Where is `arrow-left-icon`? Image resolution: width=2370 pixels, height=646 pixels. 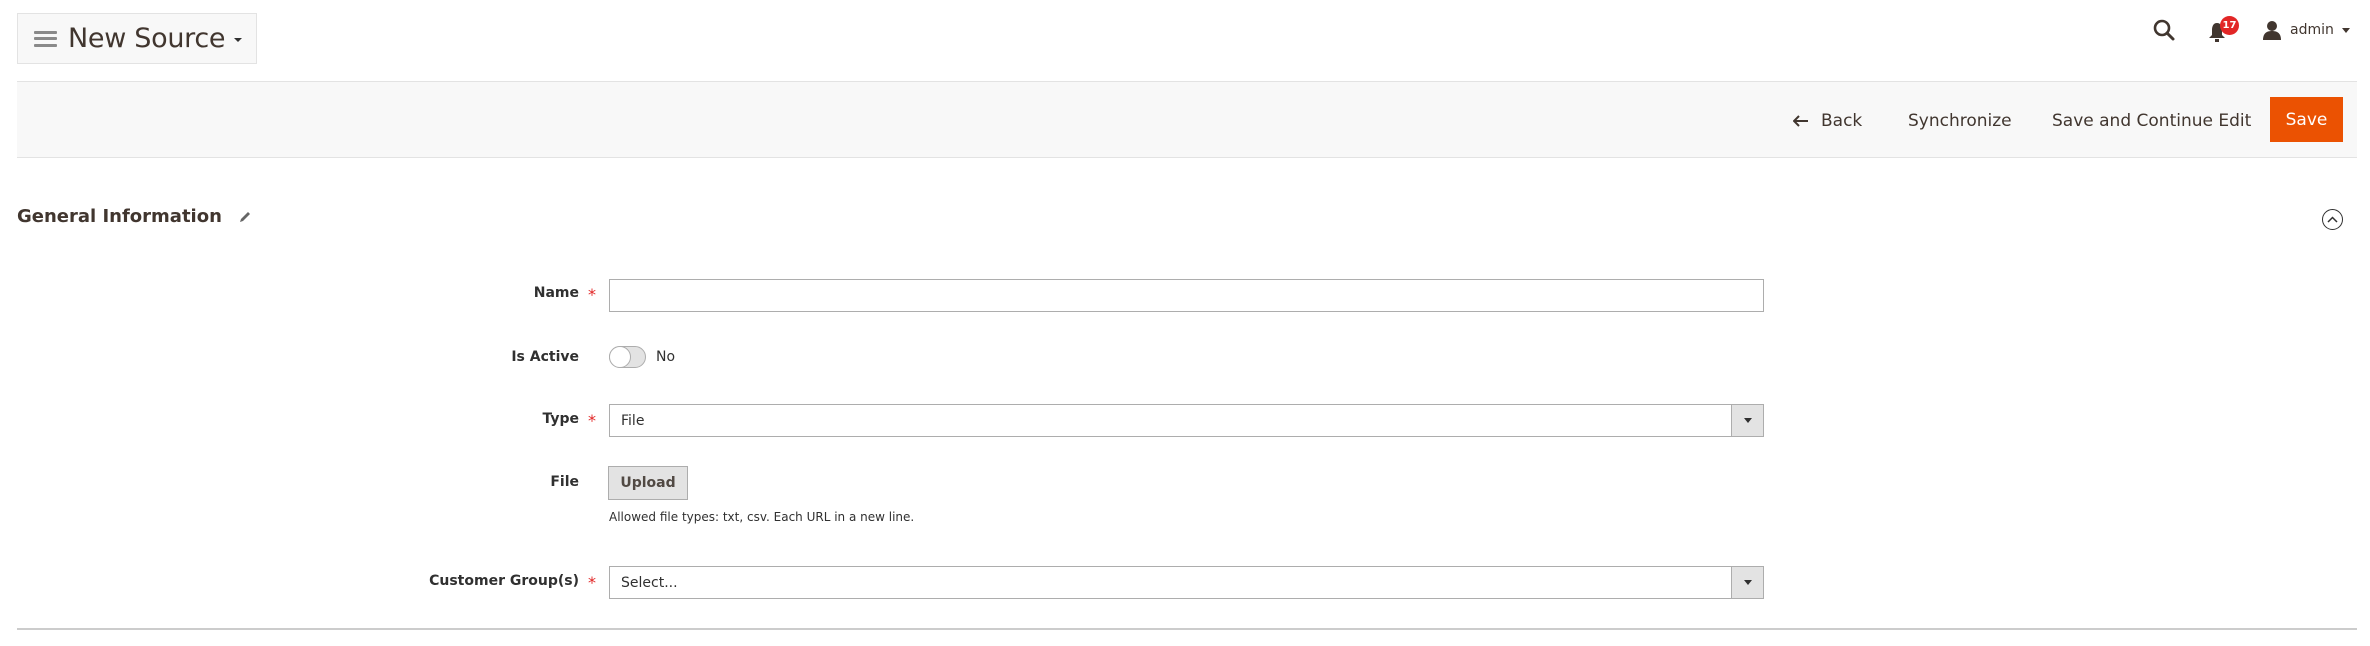 arrow-left-icon is located at coordinates (1800, 120).